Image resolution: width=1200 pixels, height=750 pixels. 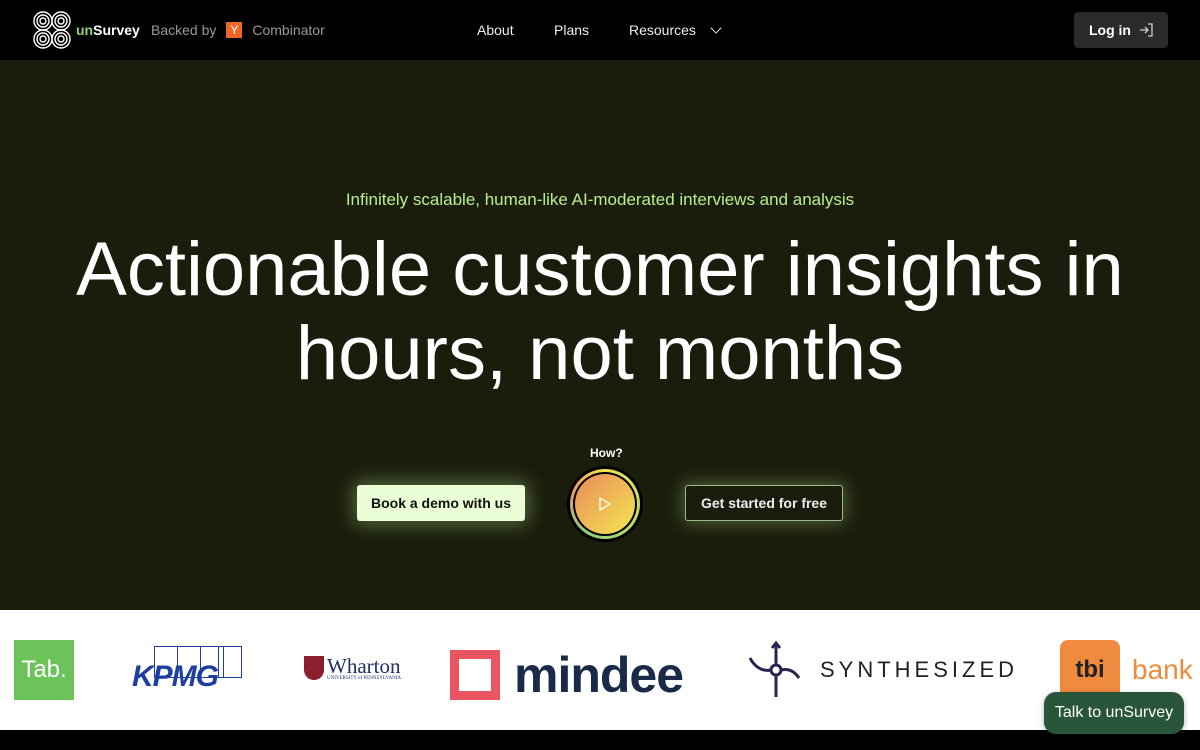 What do you see at coordinates (364, 678) in the screenshot?
I see `wharton-subtext: UNIVERSITY of PENNSYLVANIA` at bounding box center [364, 678].